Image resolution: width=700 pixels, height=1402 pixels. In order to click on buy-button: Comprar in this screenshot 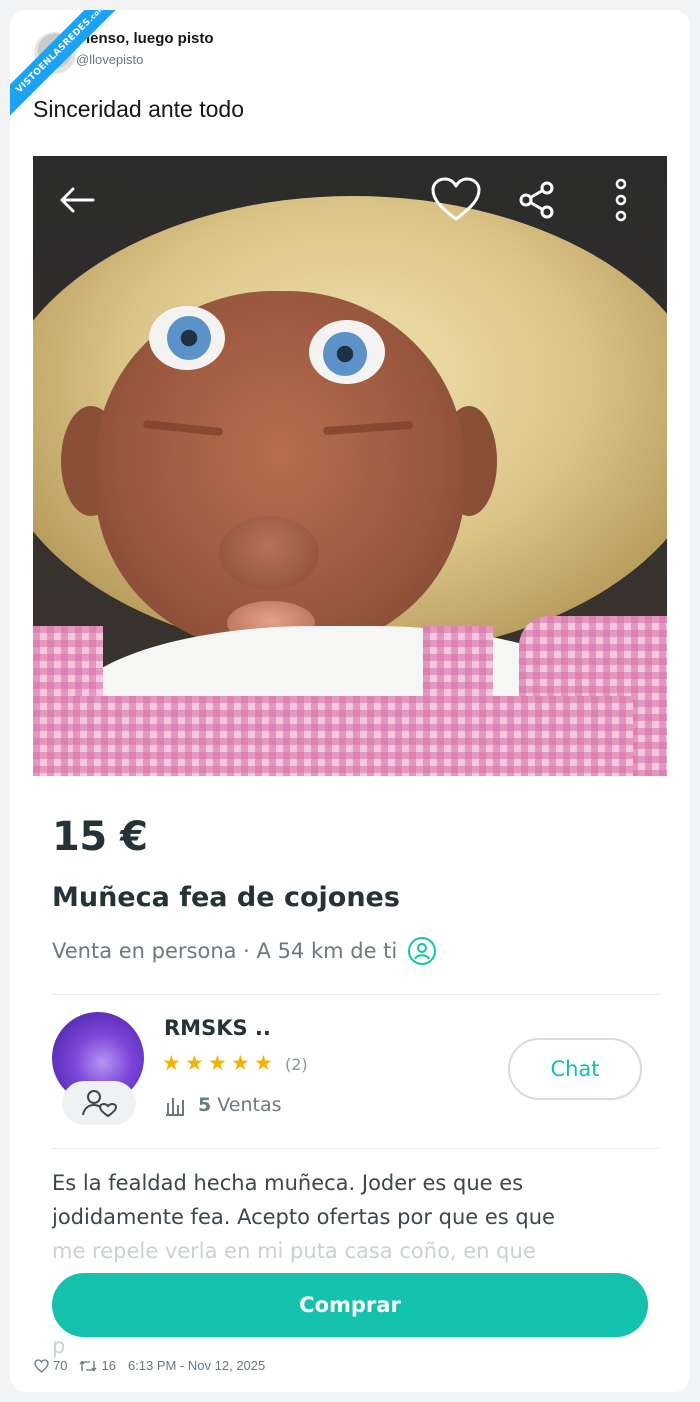, I will do `click(350, 1305)`.